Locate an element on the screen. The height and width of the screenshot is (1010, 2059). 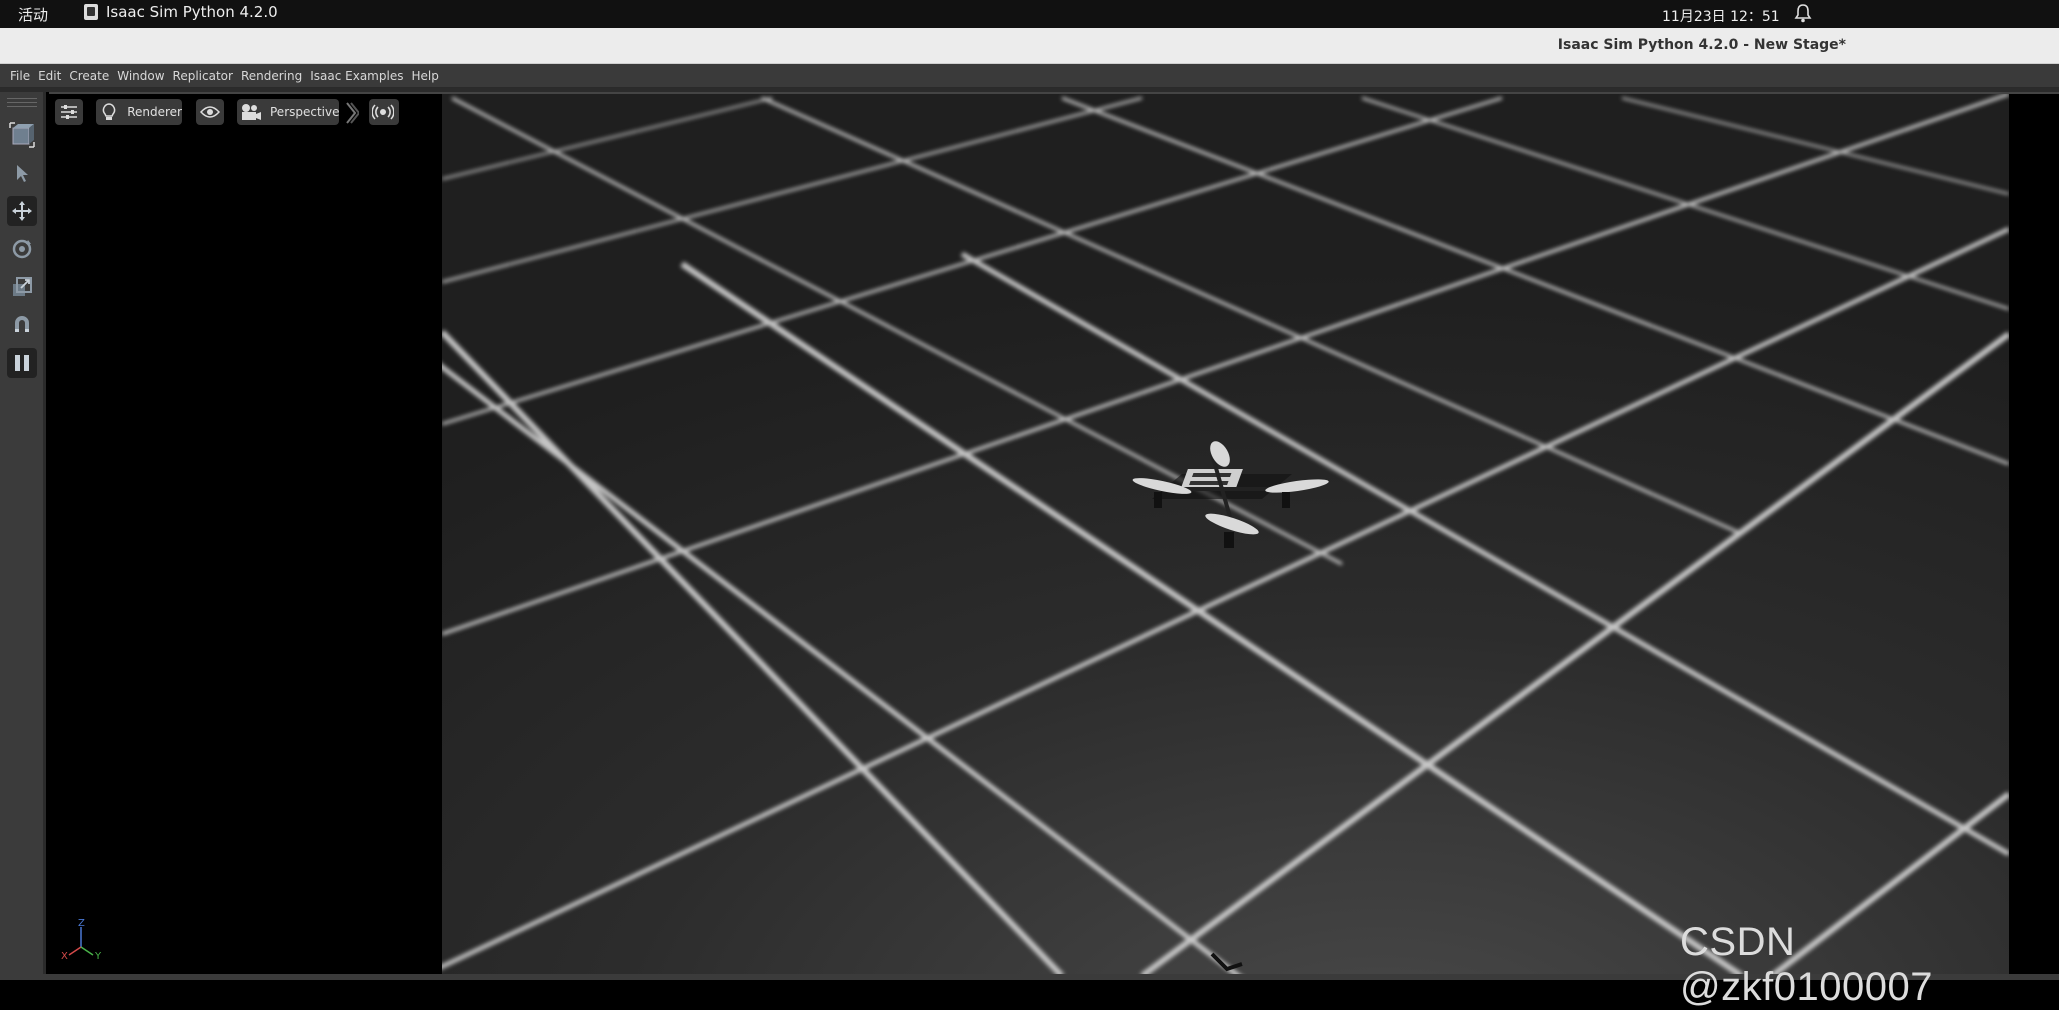
stage-tool-button is located at coordinates (22, 135).